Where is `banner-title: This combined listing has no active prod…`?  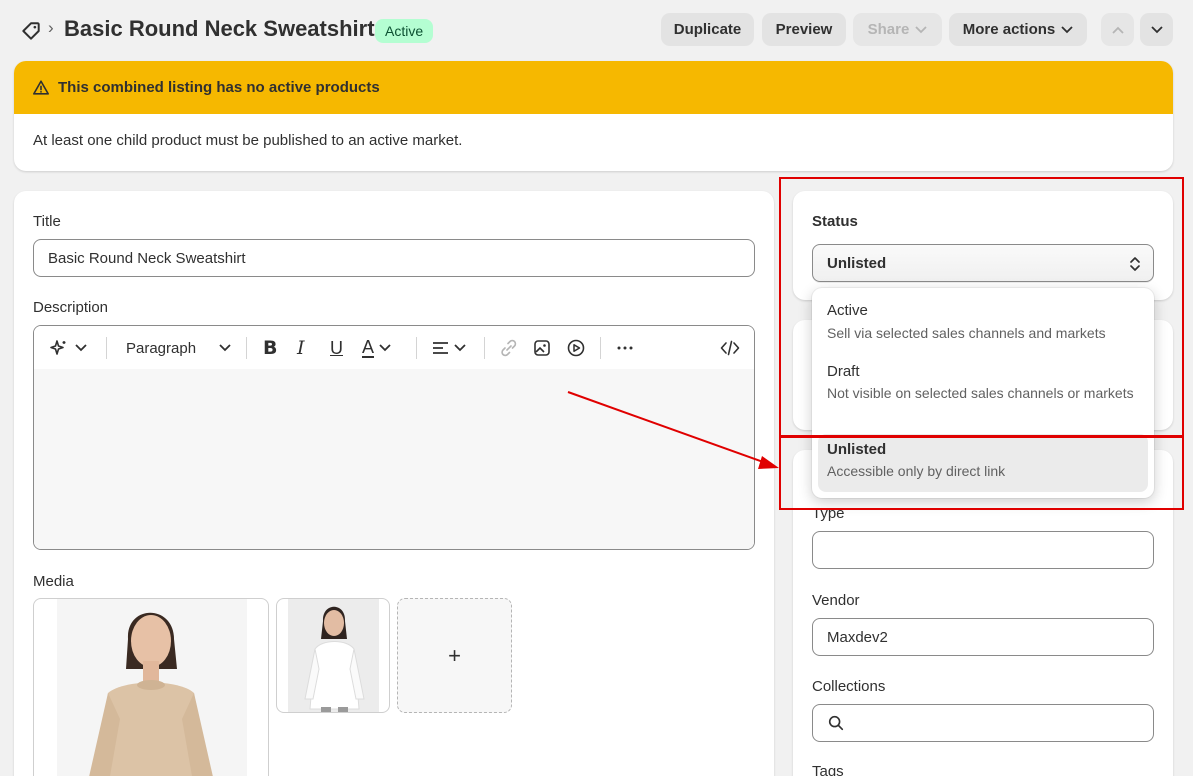 banner-title: This combined listing has no active prod… is located at coordinates (219, 87).